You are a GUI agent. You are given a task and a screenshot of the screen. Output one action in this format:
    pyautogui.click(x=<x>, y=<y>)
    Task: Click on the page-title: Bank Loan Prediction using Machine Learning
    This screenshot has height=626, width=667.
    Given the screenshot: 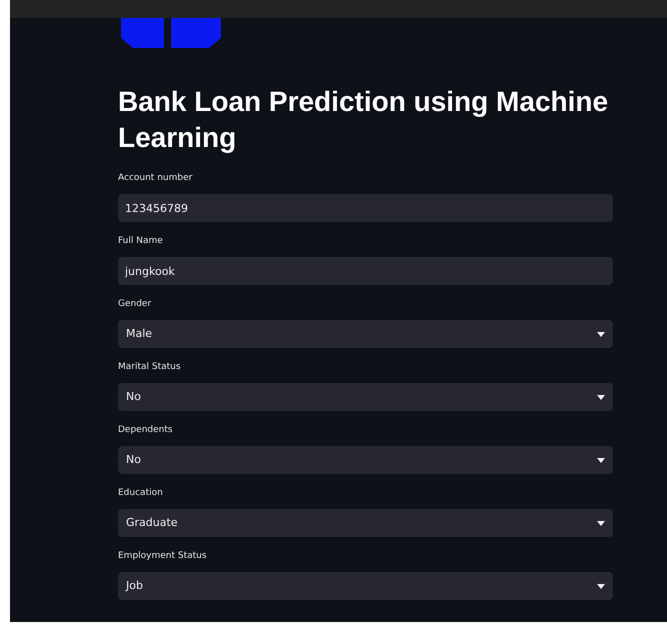 What is the action you would take?
    pyautogui.click(x=364, y=120)
    